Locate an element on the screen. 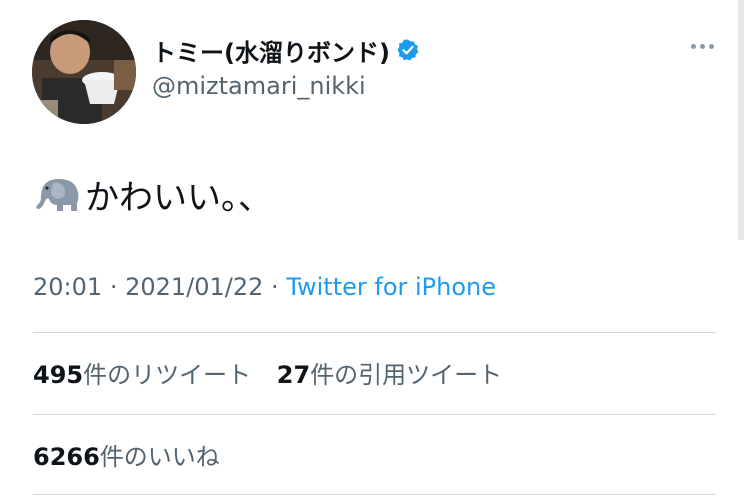 The image size is (744, 498). verified-badge-icon is located at coordinates (408, 50).